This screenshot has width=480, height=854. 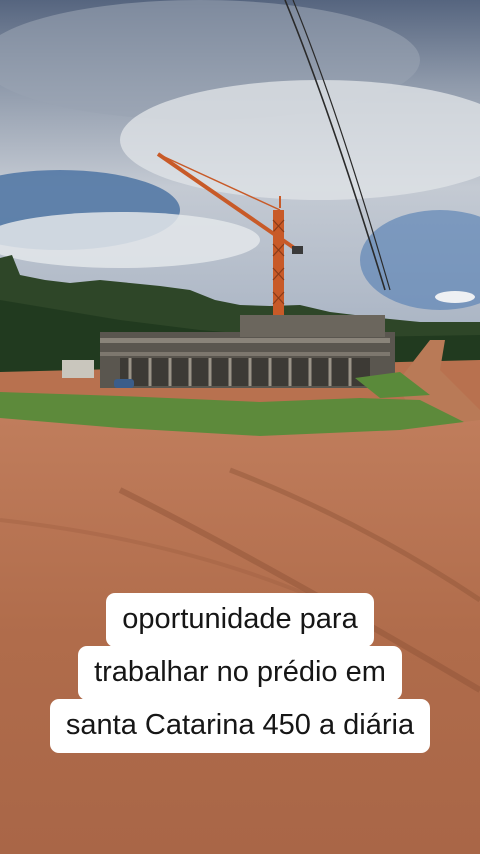 I want to click on caption-line-1: oportunidade para, so click(x=240, y=620).